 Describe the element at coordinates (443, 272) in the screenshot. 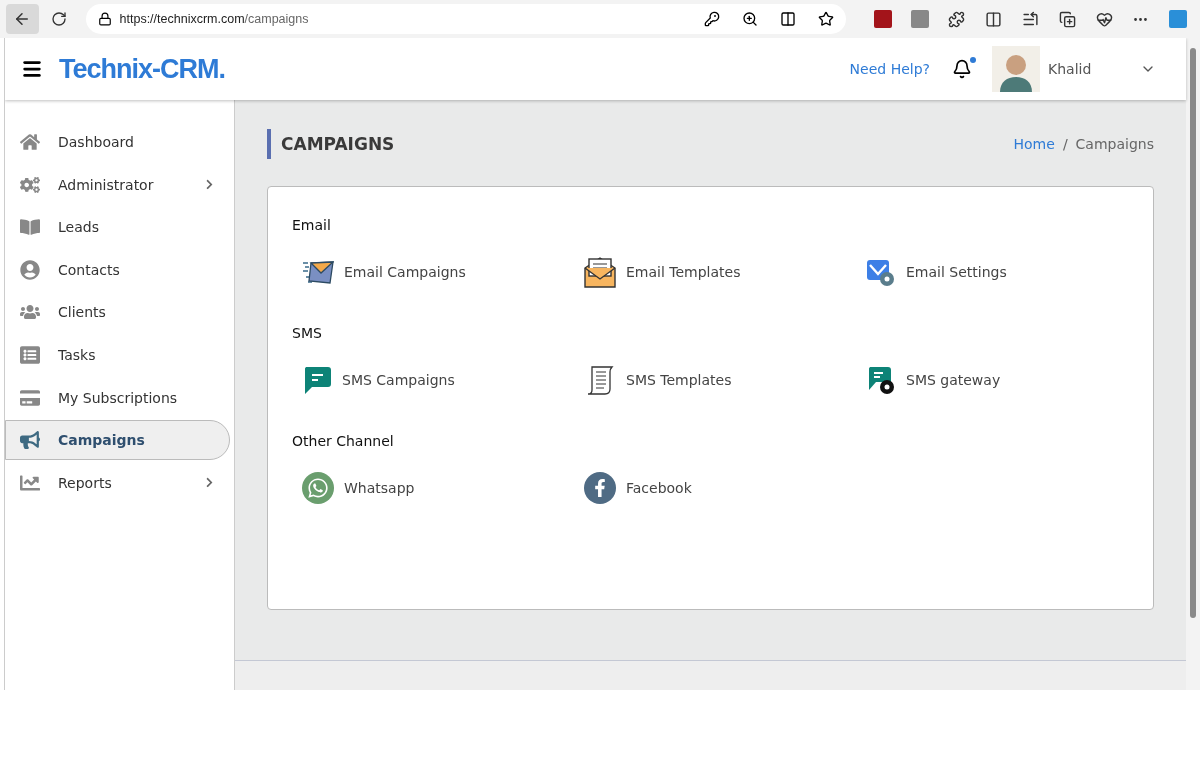

I see `channel-link: Email Campaigns` at that location.